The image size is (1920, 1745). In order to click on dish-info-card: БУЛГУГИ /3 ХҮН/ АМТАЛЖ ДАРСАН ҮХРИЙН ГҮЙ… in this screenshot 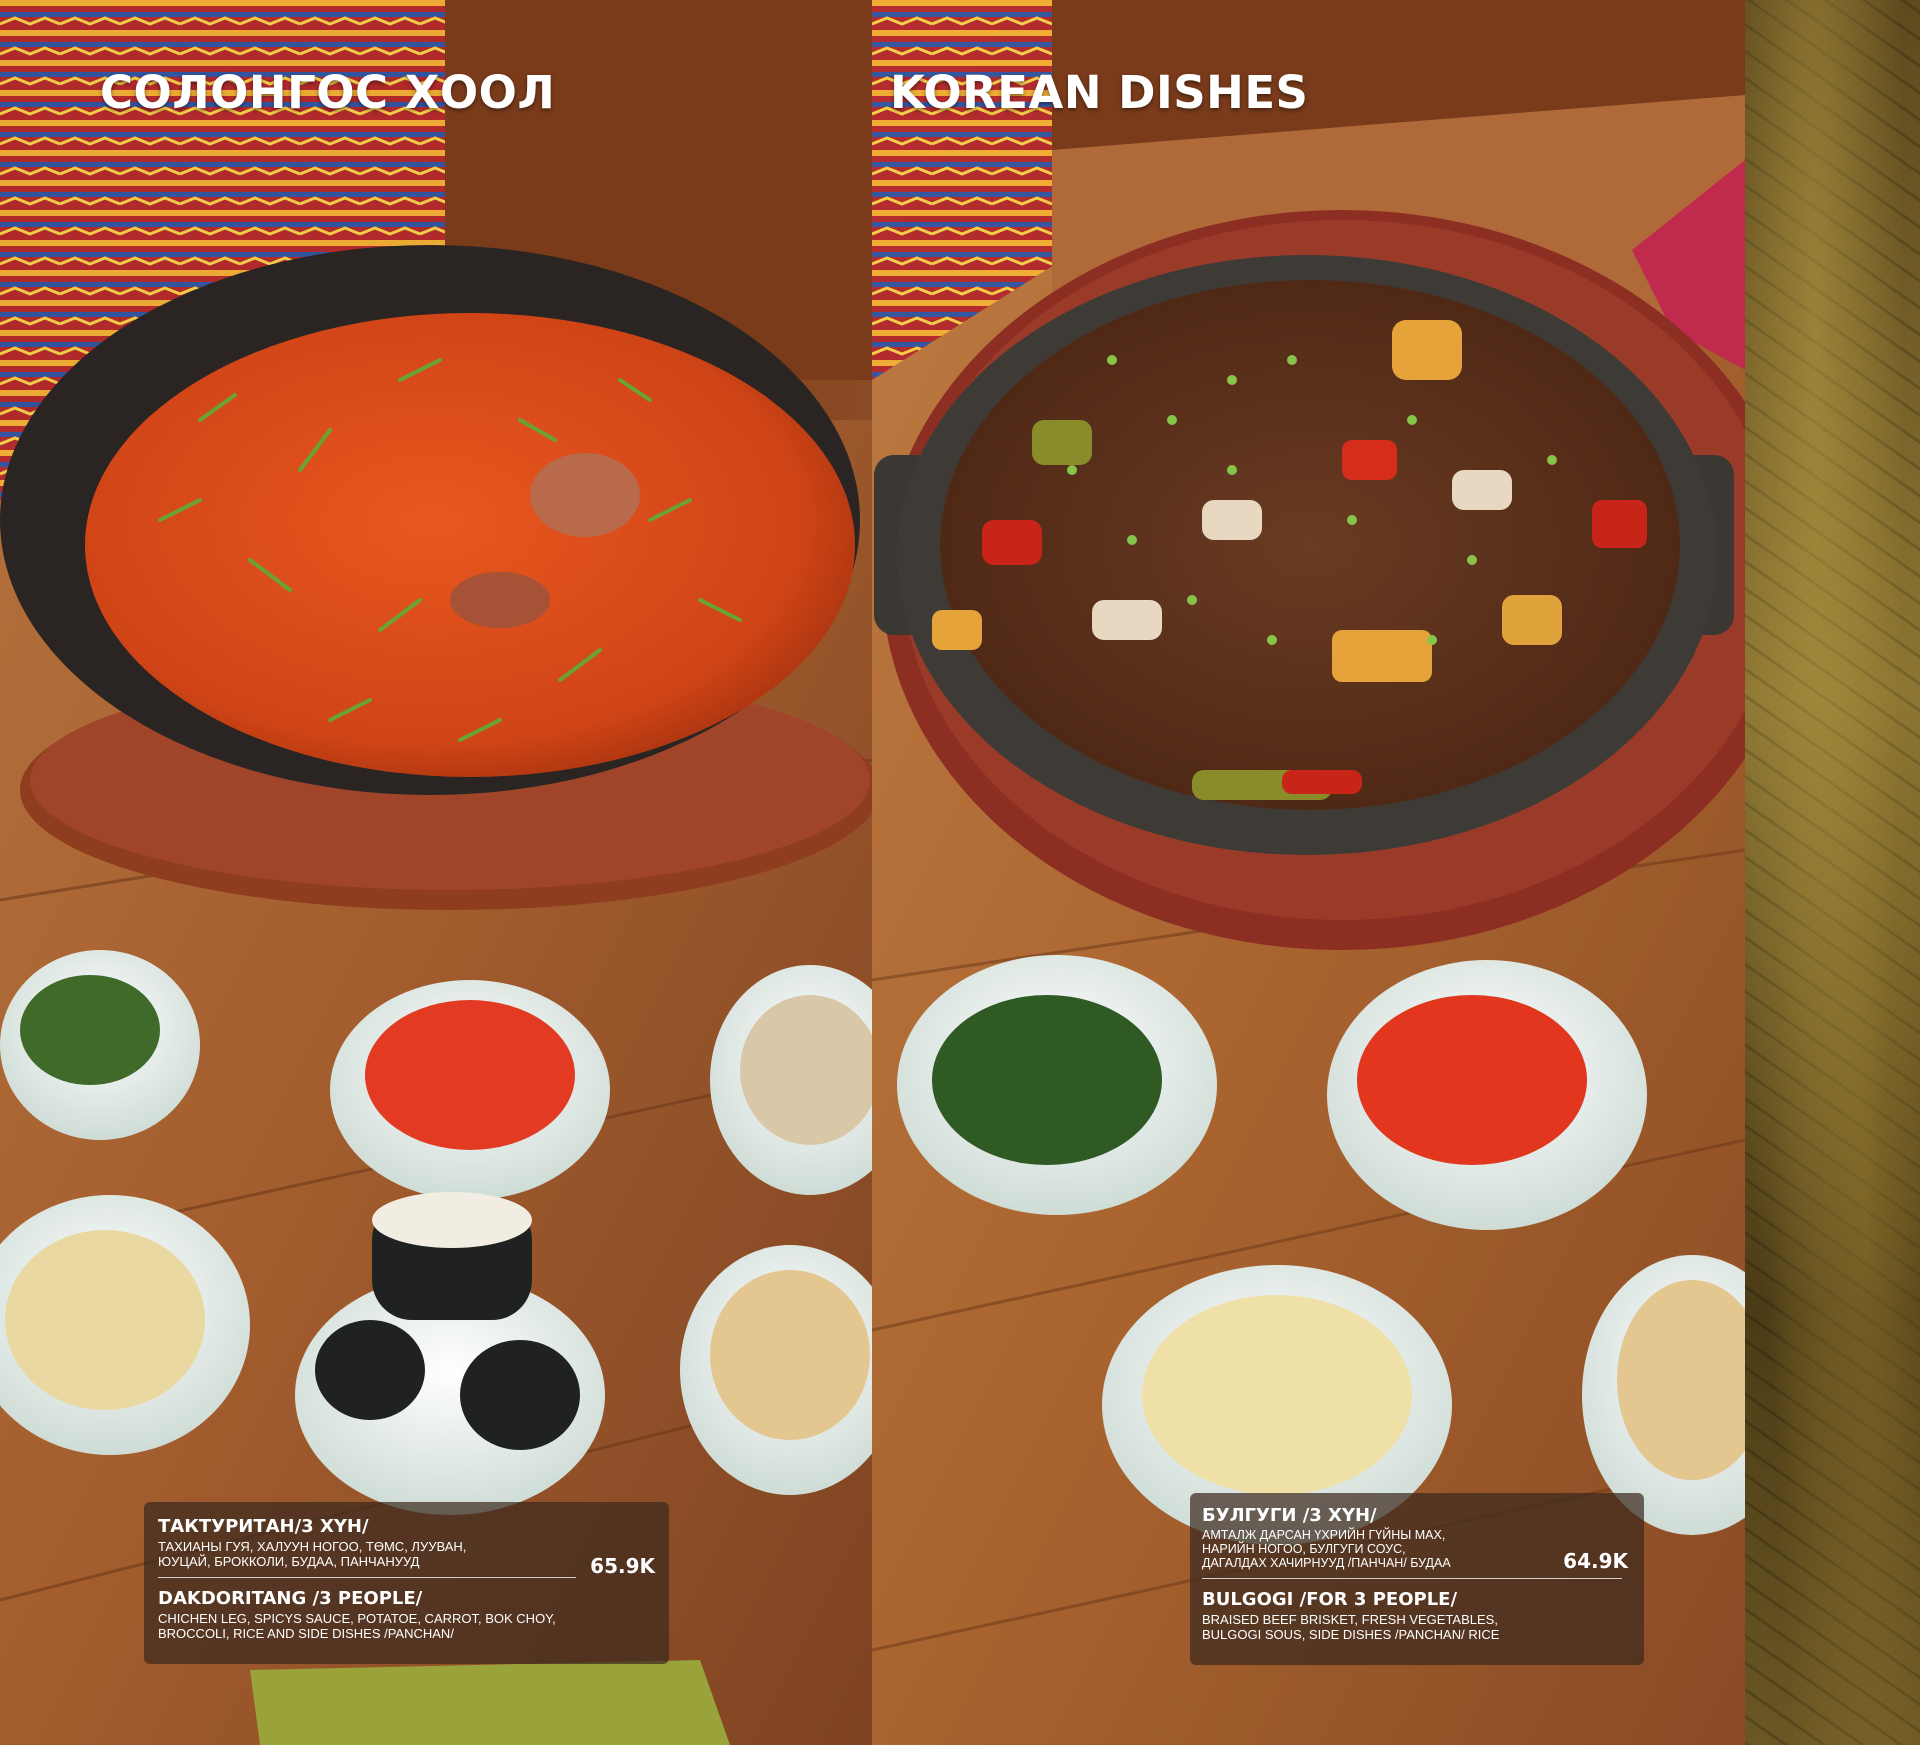, I will do `click(1417, 1579)`.